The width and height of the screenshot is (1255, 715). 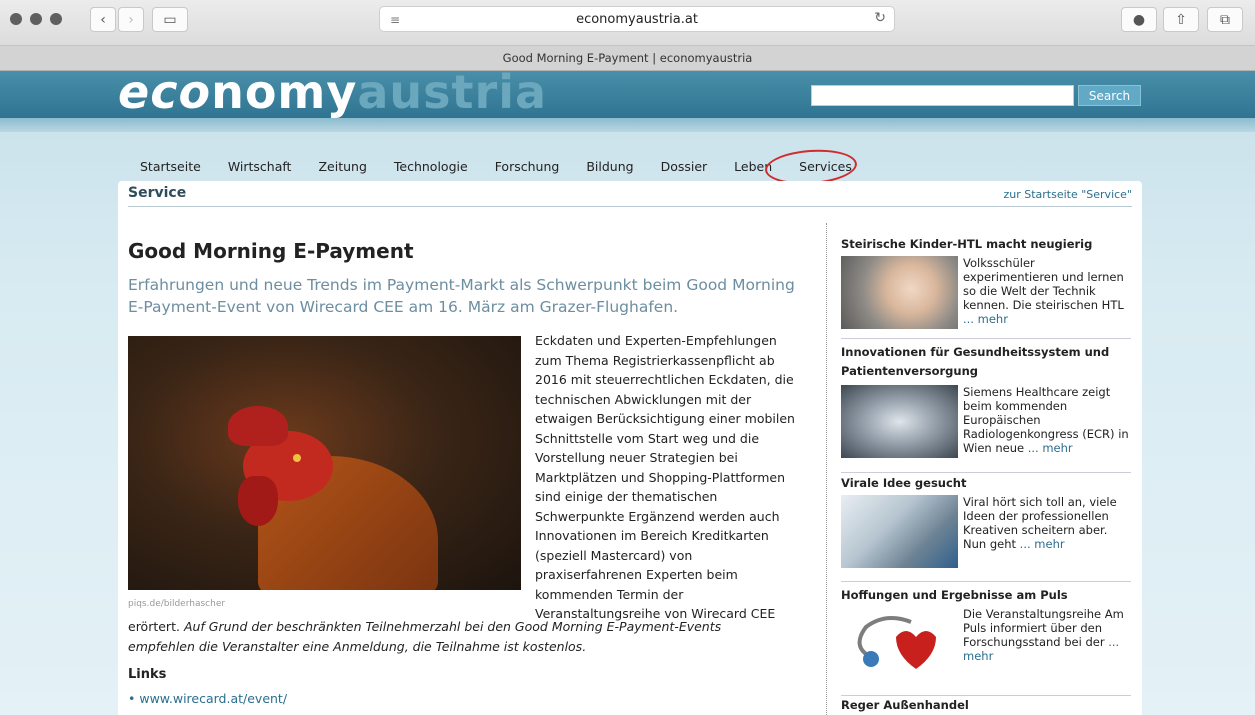 What do you see at coordinates (342, 169) in the screenshot?
I see `nav-zeitung: Zeitung` at bounding box center [342, 169].